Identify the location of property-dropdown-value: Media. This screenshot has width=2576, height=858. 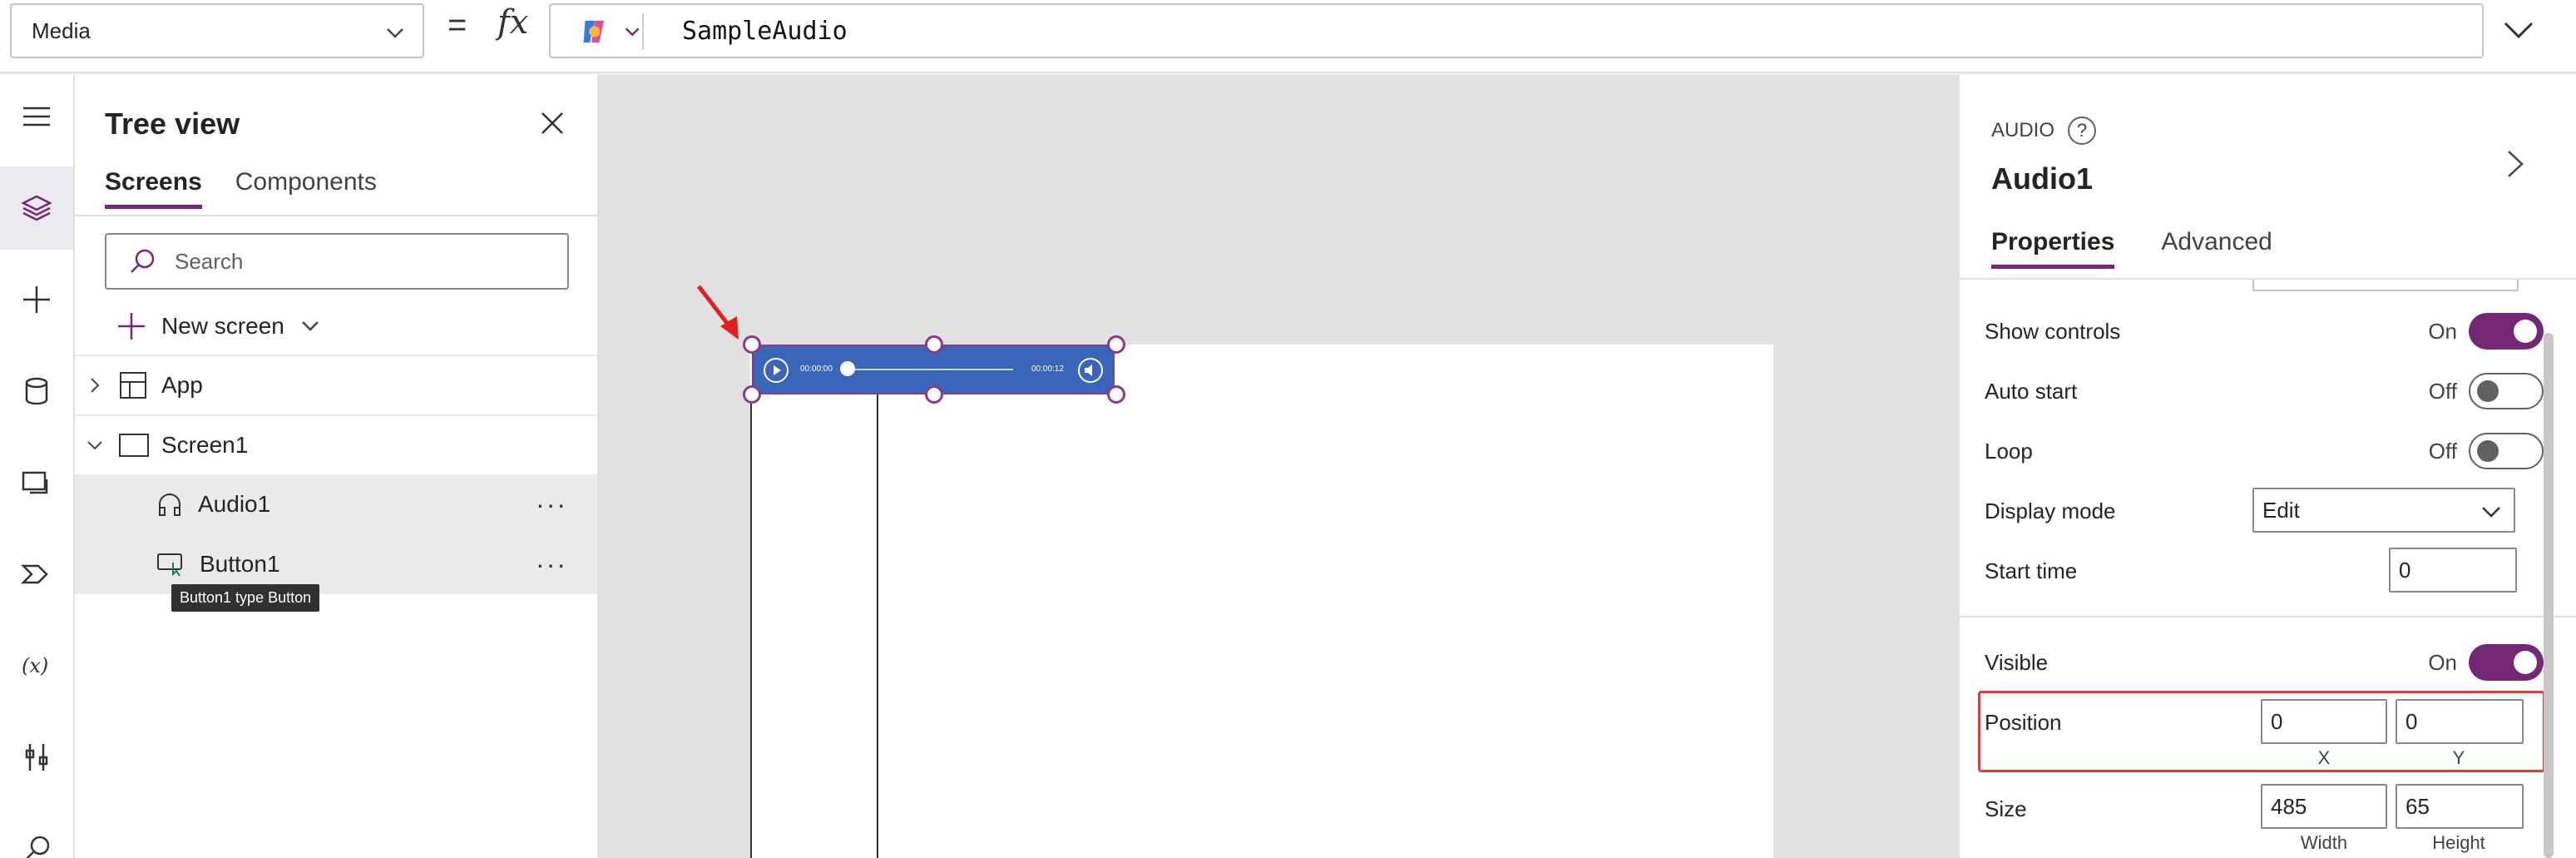
(61, 30).